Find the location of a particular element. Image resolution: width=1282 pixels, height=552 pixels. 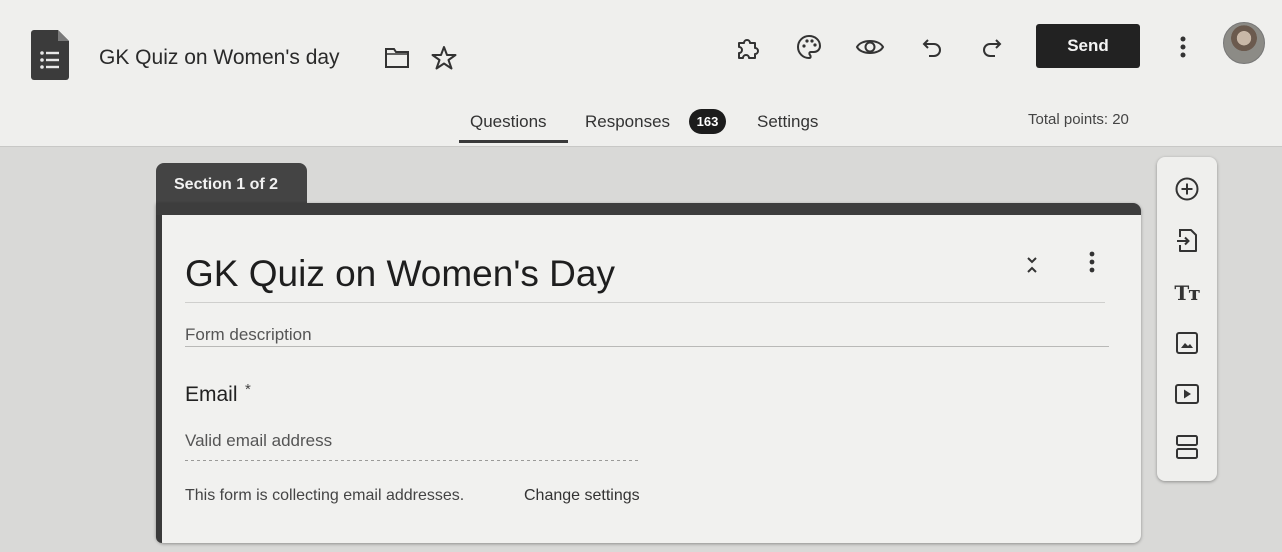

add-image-icon is located at coordinates (1187, 343).